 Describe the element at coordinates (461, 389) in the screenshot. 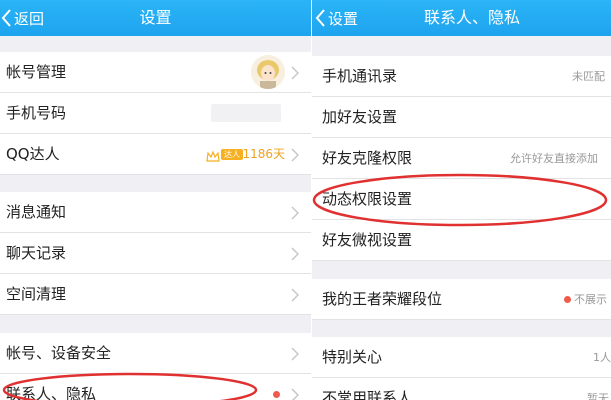

I see `privacy-item-infrequent-contacts: 不常用联系人 暂无` at that location.